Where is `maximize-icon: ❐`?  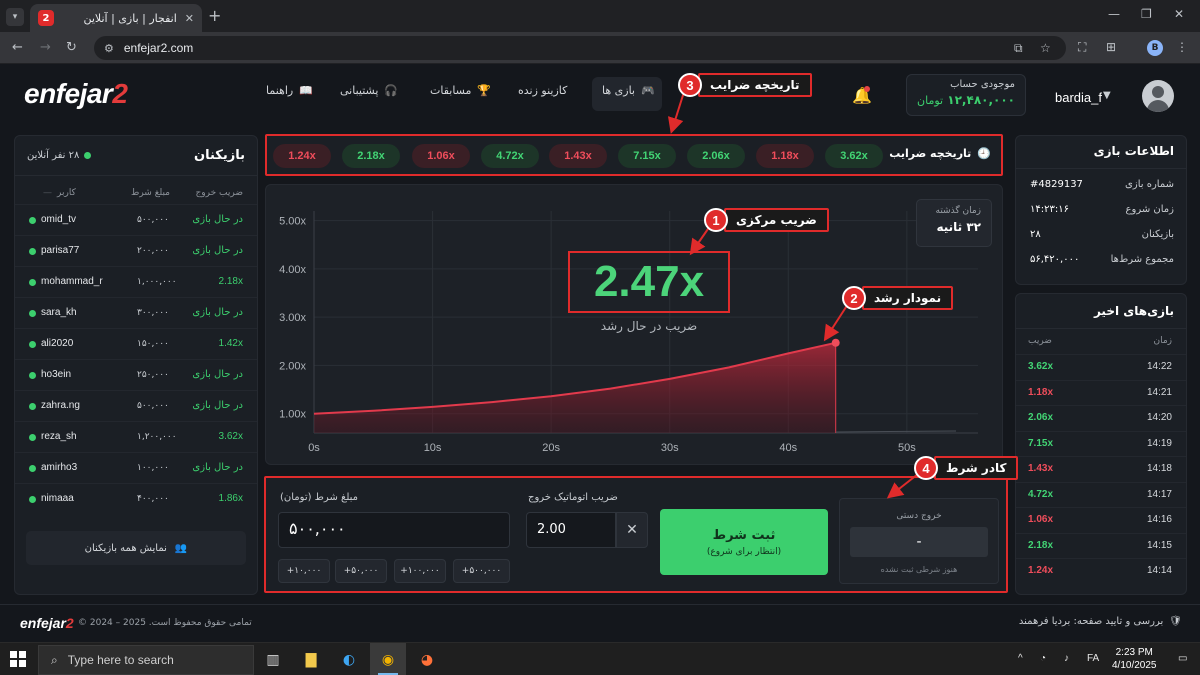 maximize-icon: ❐ is located at coordinates (1146, 14).